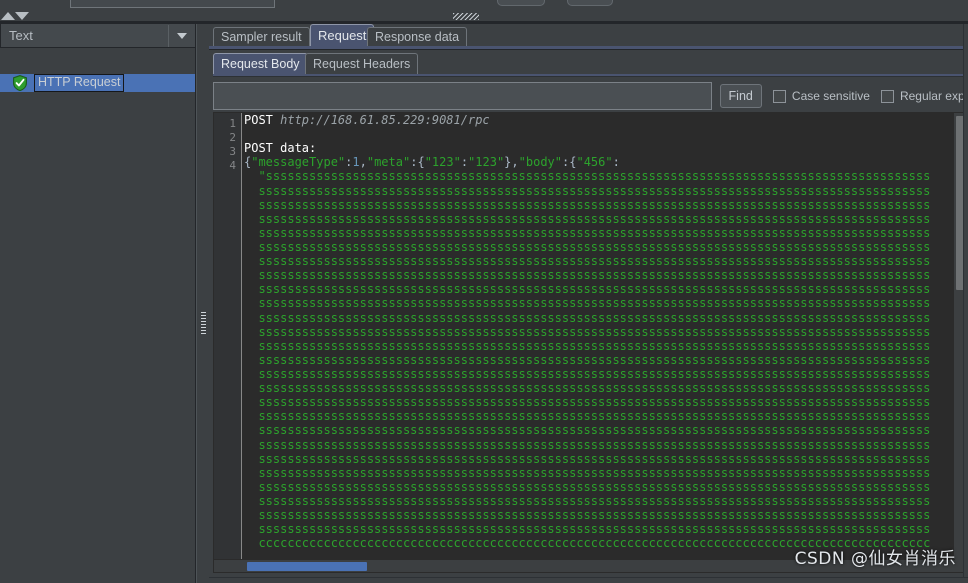 The width and height of the screenshot is (968, 583). Describe the element at coordinates (830, 96) in the screenshot. I see `case-sensitive-label: Case sensitive` at that location.